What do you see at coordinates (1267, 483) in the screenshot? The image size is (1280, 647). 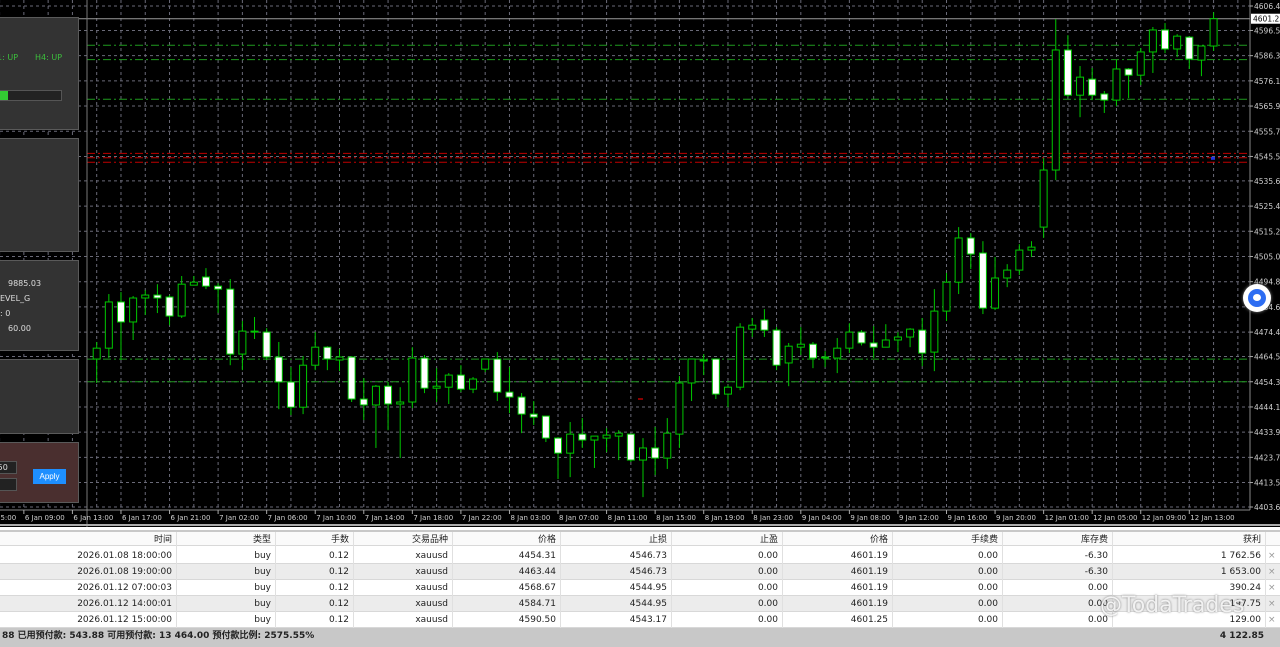 I see `price-tick-label: 4413.50` at bounding box center [1267, 483].